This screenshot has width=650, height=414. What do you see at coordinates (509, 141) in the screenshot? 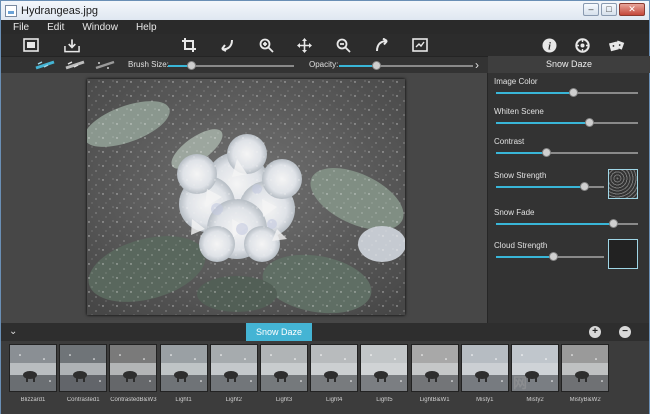
I see `param-label: Contrast` at bounding box center [509, 141].